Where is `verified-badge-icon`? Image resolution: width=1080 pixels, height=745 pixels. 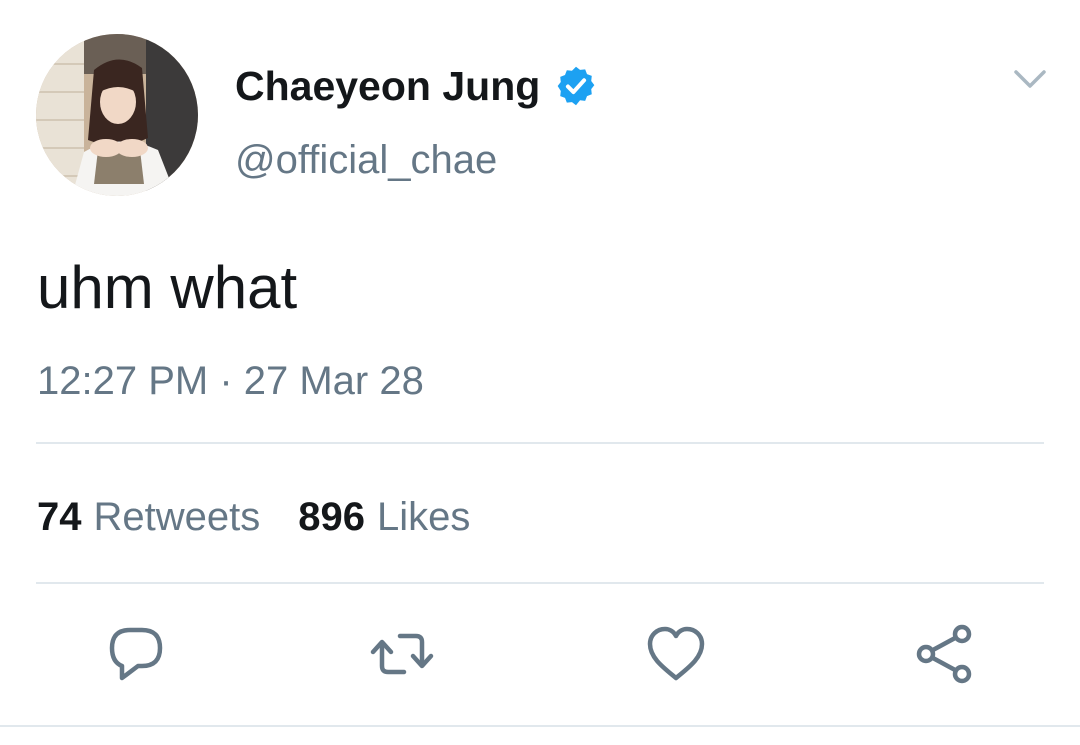
verified-badge-icon is located at coordinates (576, 86).